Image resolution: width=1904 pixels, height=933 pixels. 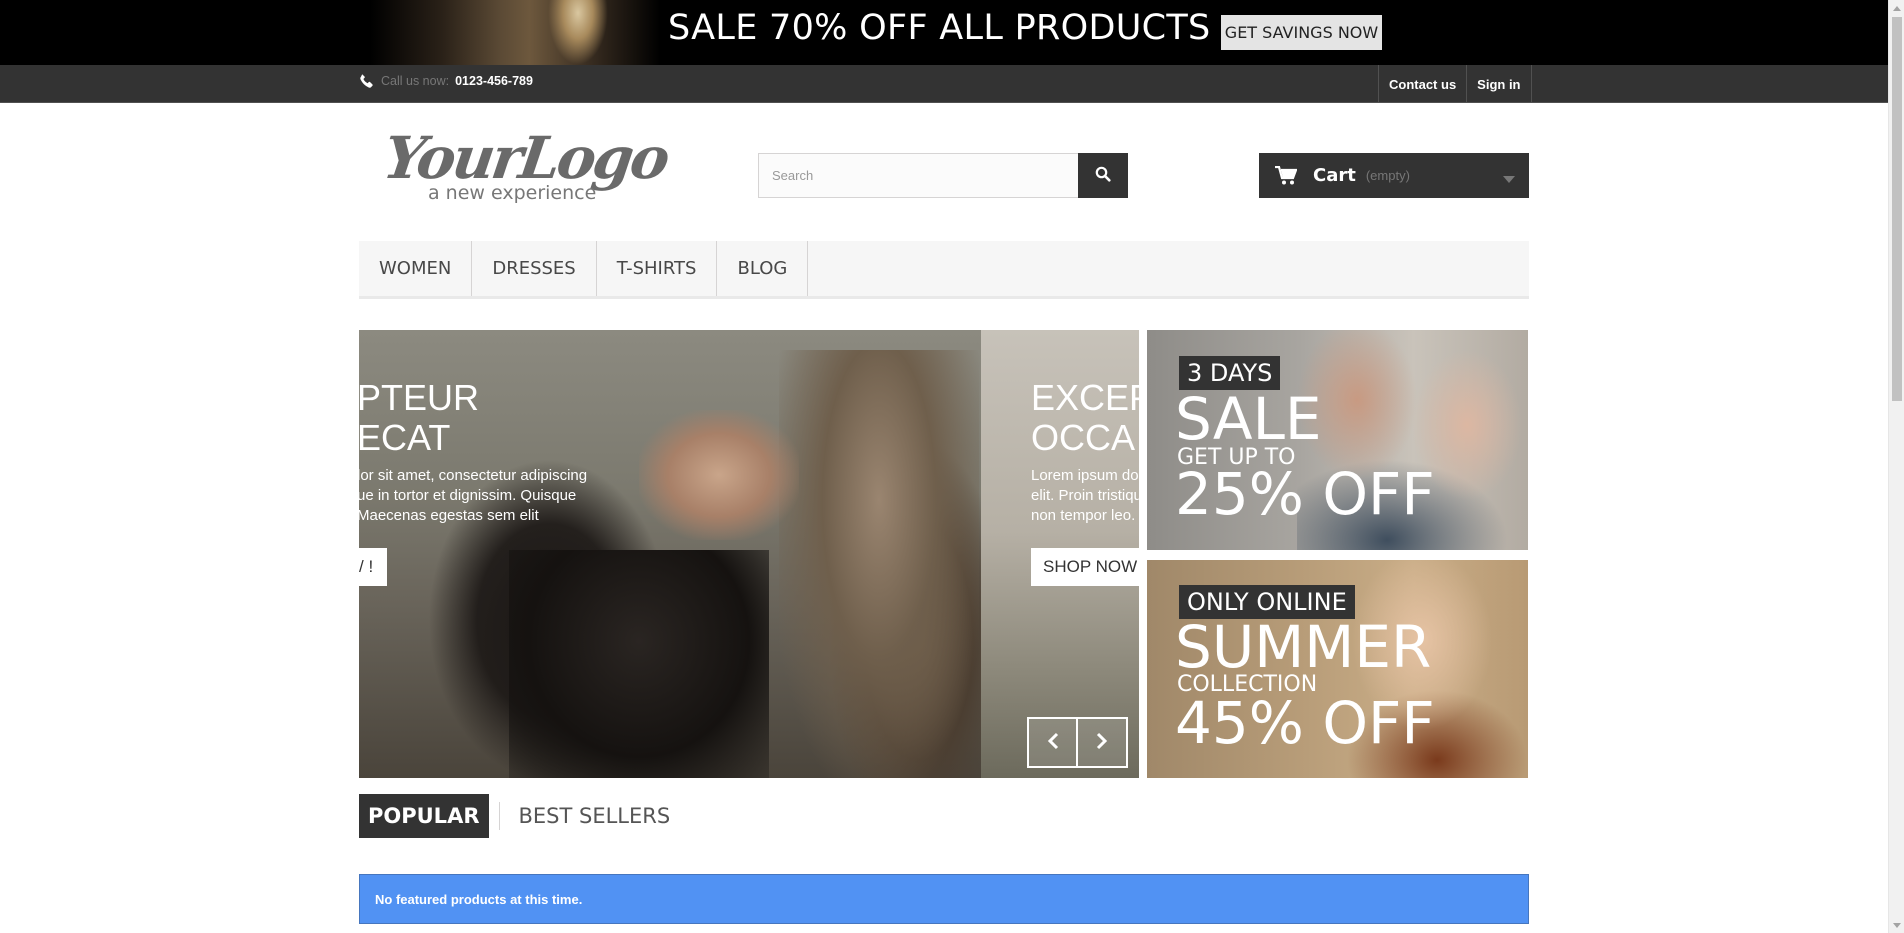 I want to click on phone-number: 0123-456-789, so click(x=494, y=81).